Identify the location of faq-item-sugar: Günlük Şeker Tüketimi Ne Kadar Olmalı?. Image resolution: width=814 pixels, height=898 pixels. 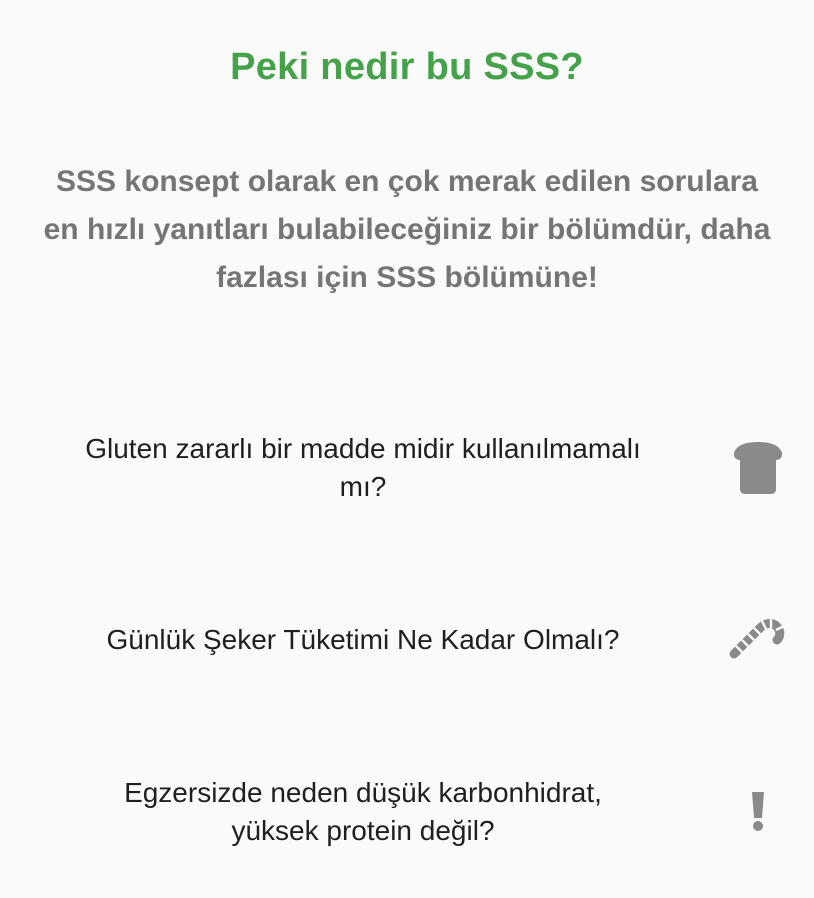
(407, 641).